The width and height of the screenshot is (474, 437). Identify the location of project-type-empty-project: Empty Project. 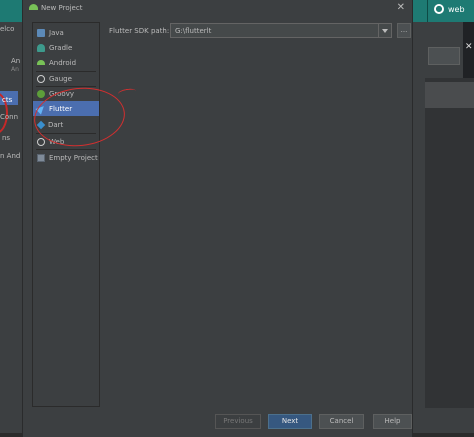
(66, 157).